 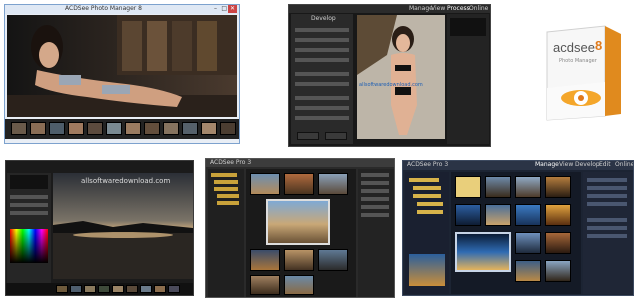 I want to click on minimize-button: –, so click(x=215, y=9).